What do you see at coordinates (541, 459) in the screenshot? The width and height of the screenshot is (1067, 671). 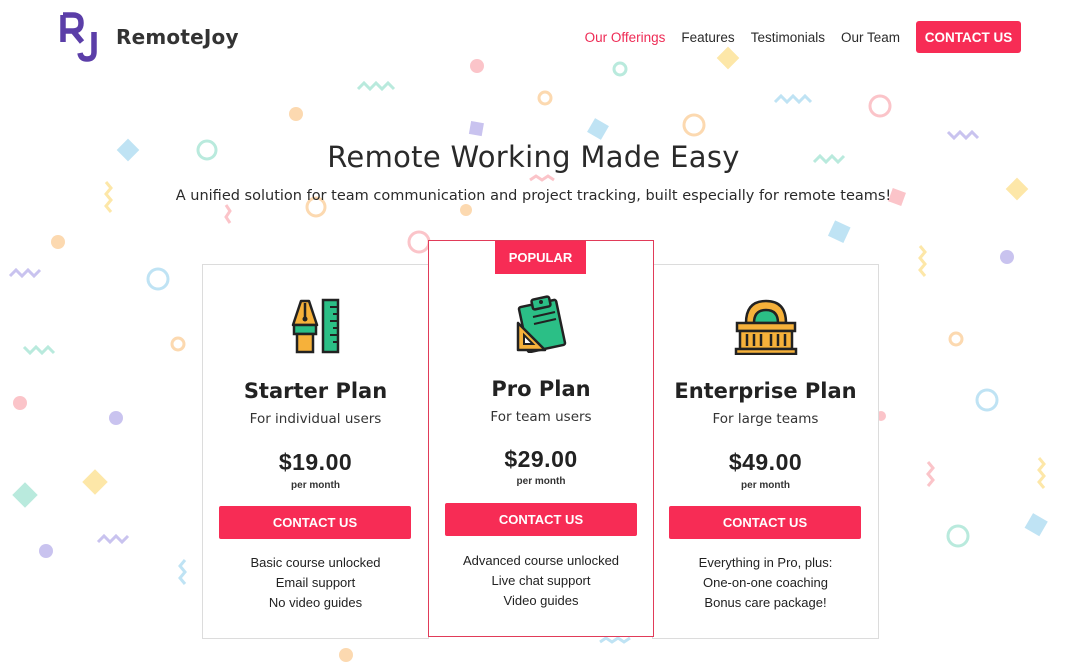 I see `plan-price: $29.00` at bounding box center [541, 459].